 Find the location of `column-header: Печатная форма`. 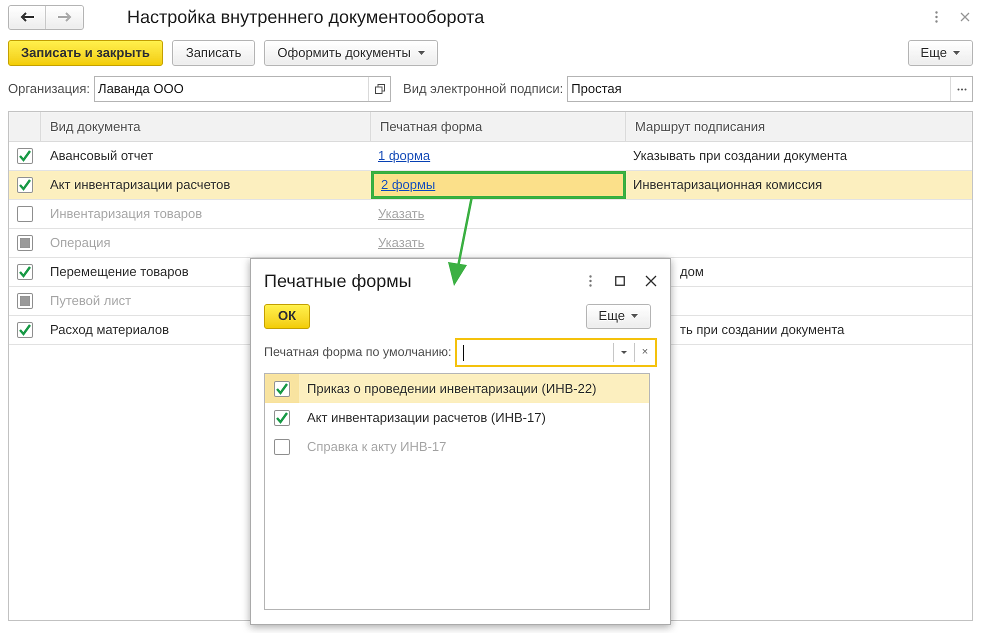

column-header: Печатная форма is located at coordinates (431, 126).